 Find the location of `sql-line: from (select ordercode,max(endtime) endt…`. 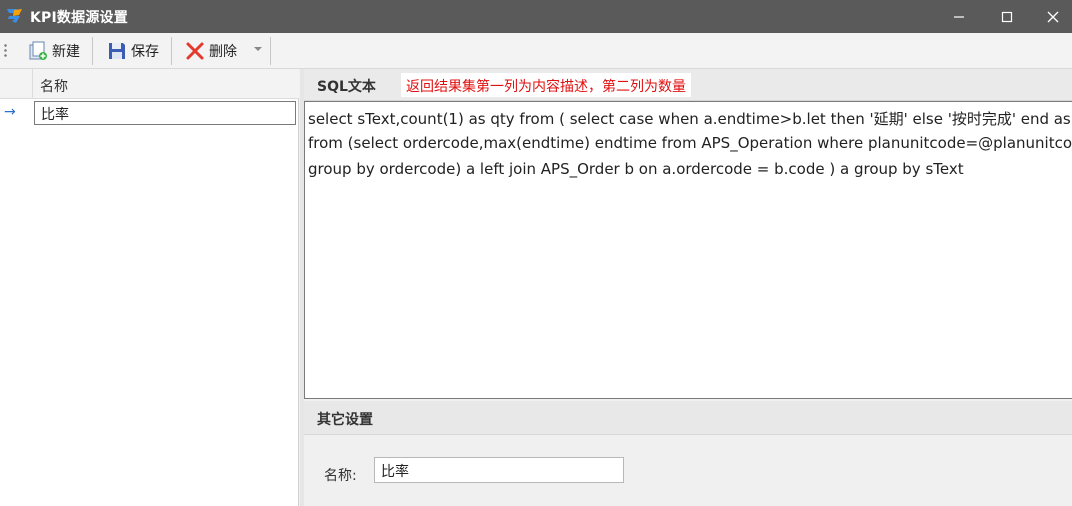

sql-line: from (select ordercode,max(endtime) endt… is located at coordinates (690, 143).